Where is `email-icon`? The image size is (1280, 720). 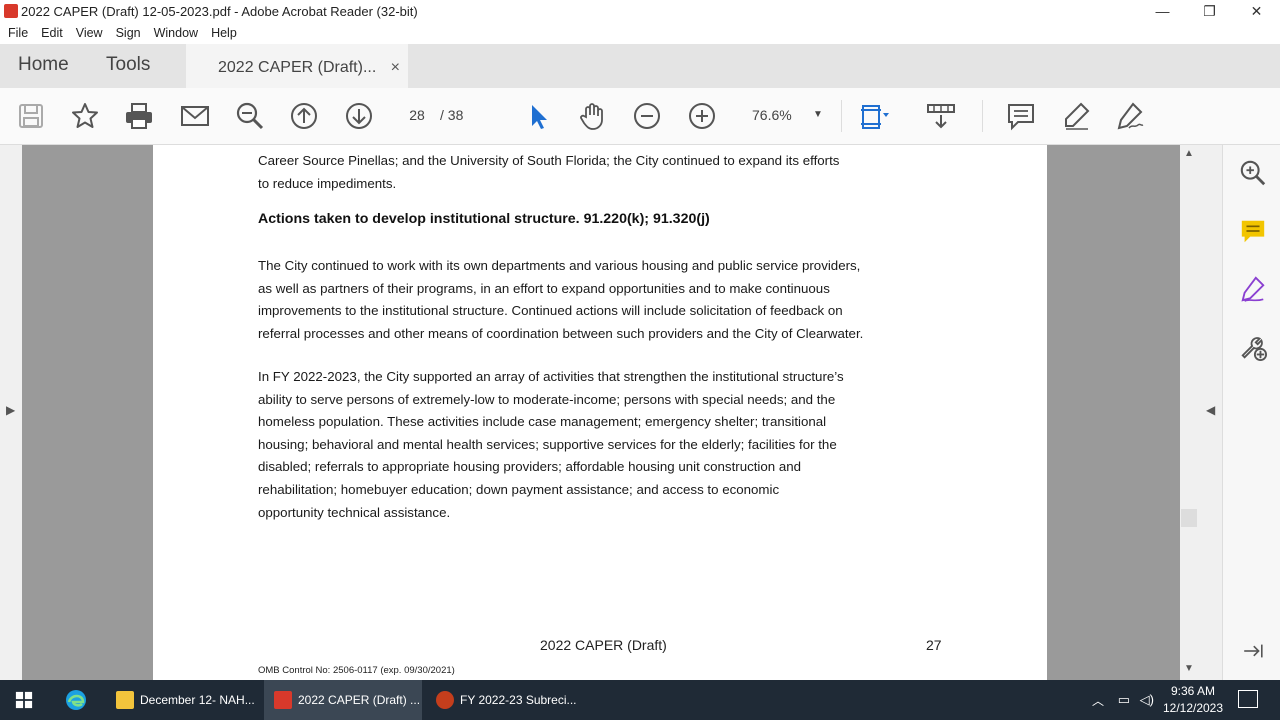
email-icon is located at coordinates (195, 116).